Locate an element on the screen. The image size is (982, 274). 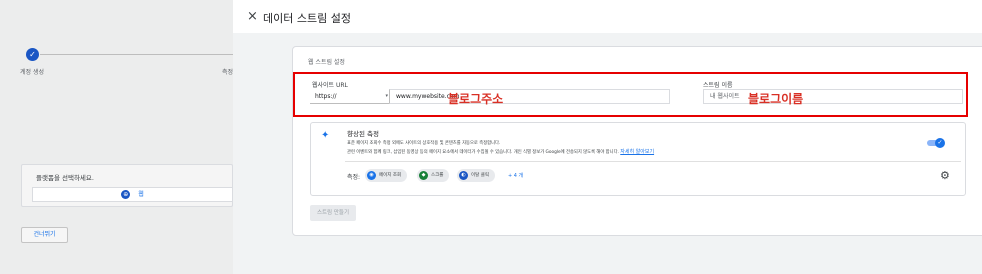
chip-page-views: ◉ 페이지 조회 is located at coordinates (386, 175).